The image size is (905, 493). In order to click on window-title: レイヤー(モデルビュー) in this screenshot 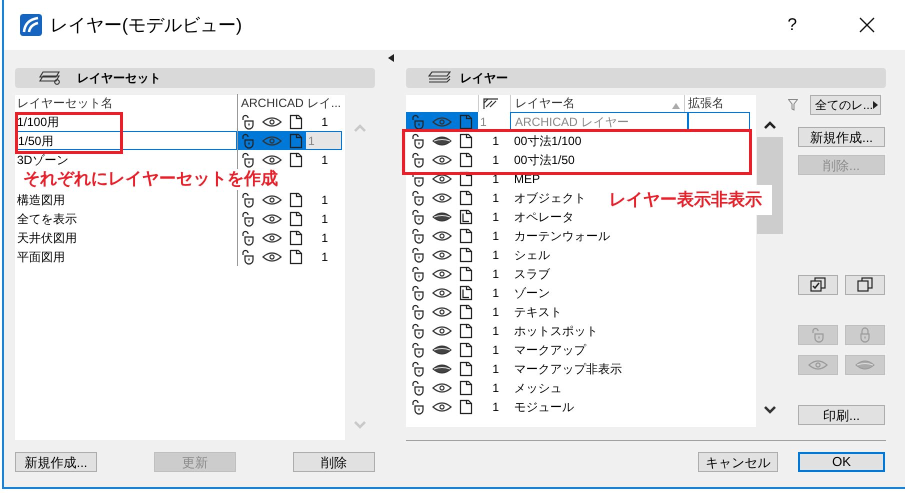, I will do `click(146, 25)`.